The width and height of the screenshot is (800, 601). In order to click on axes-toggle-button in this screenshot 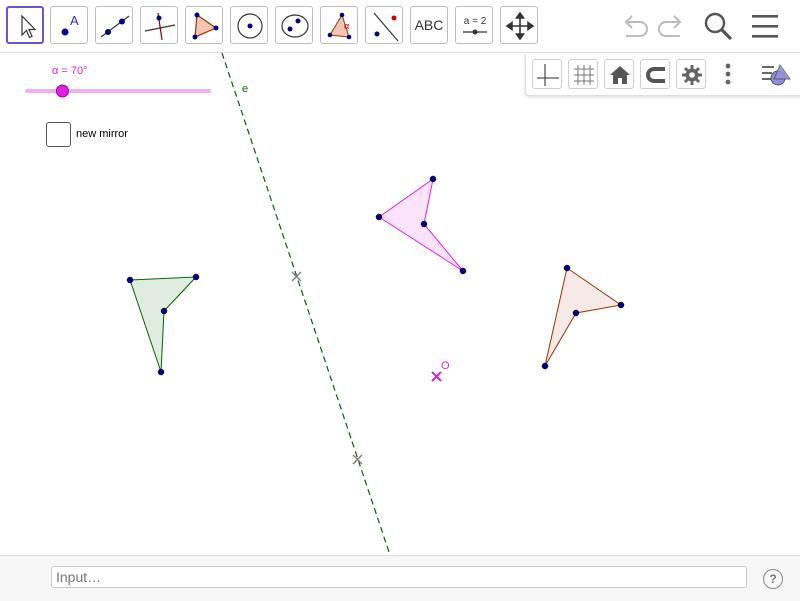, I will do `click(547, 74)`.